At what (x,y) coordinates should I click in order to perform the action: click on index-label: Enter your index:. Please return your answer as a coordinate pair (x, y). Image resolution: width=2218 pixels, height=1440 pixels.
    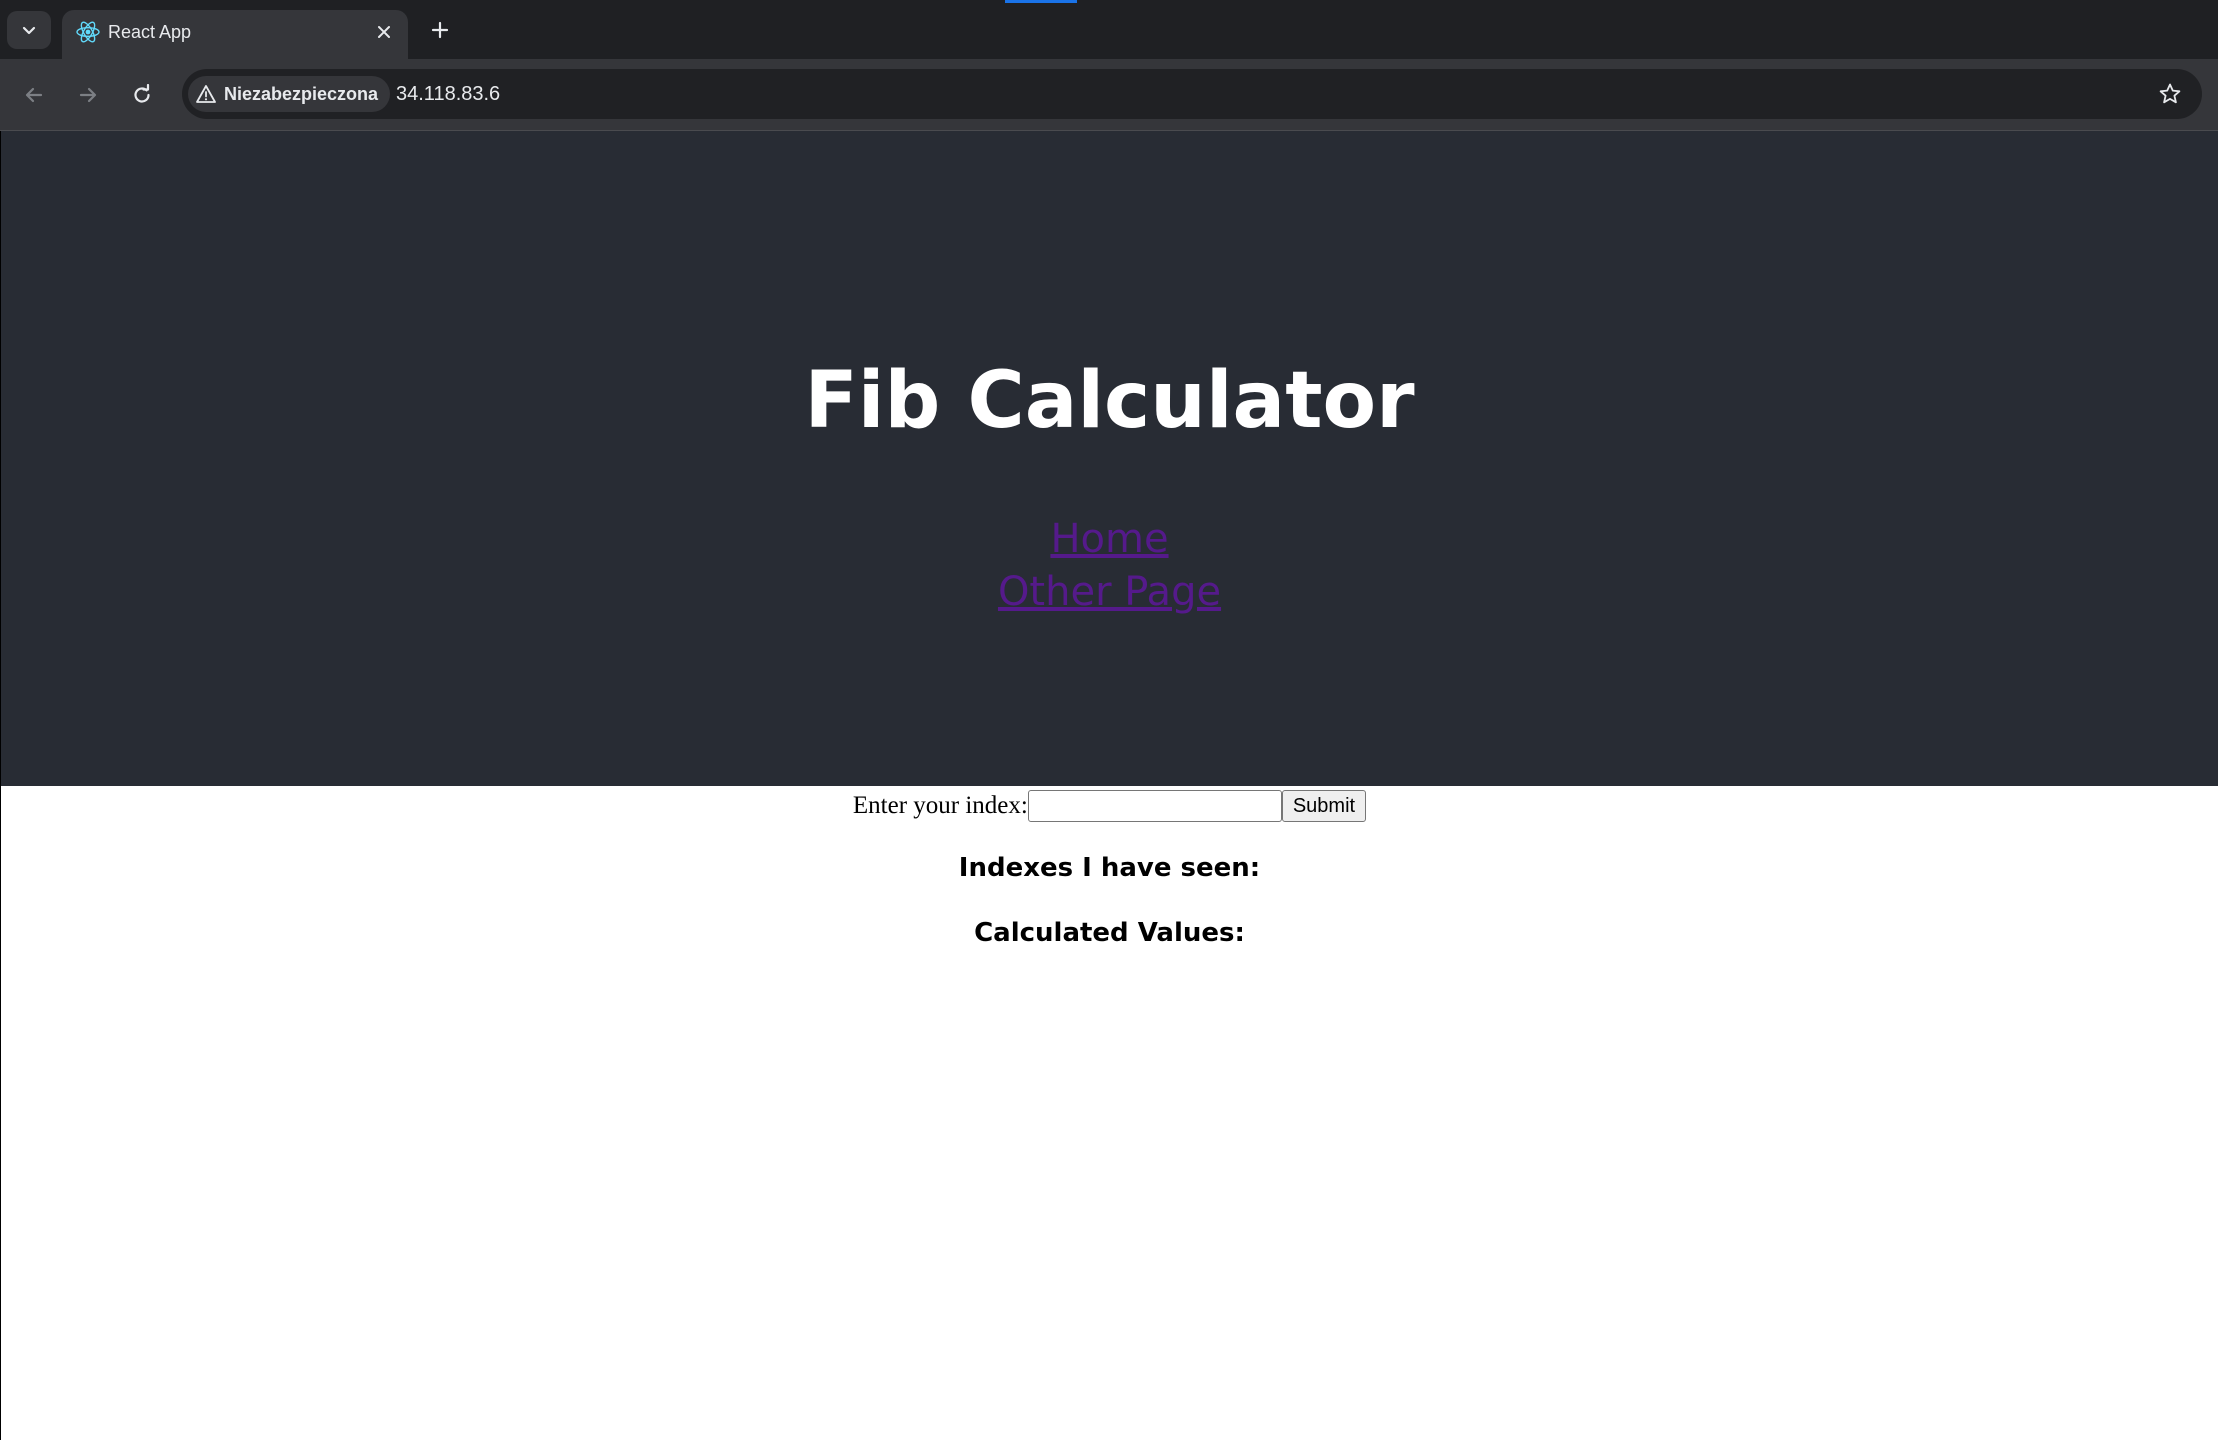
    Looking at the image, I should click on (940, 805).